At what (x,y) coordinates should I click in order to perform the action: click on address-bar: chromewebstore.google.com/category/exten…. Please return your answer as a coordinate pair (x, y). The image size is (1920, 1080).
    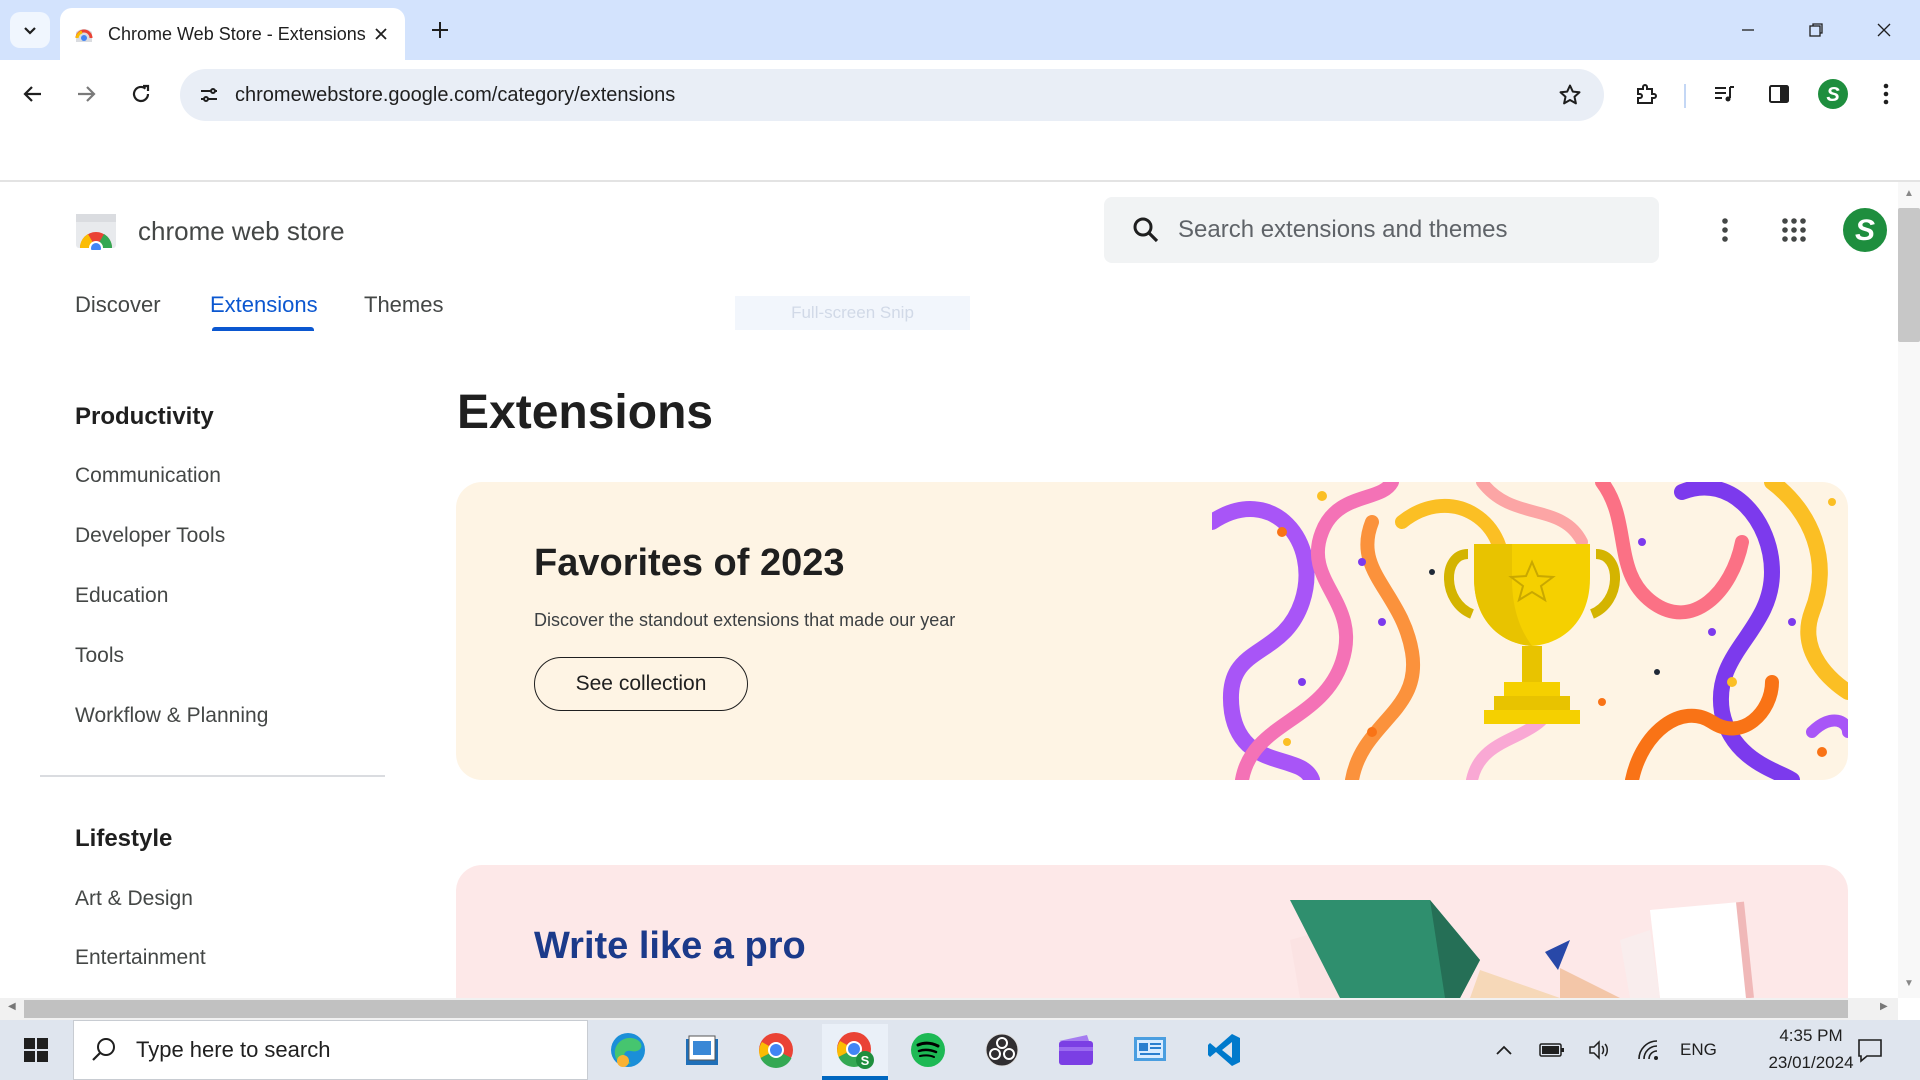
    Looking at the image, I should click on (892, 95).